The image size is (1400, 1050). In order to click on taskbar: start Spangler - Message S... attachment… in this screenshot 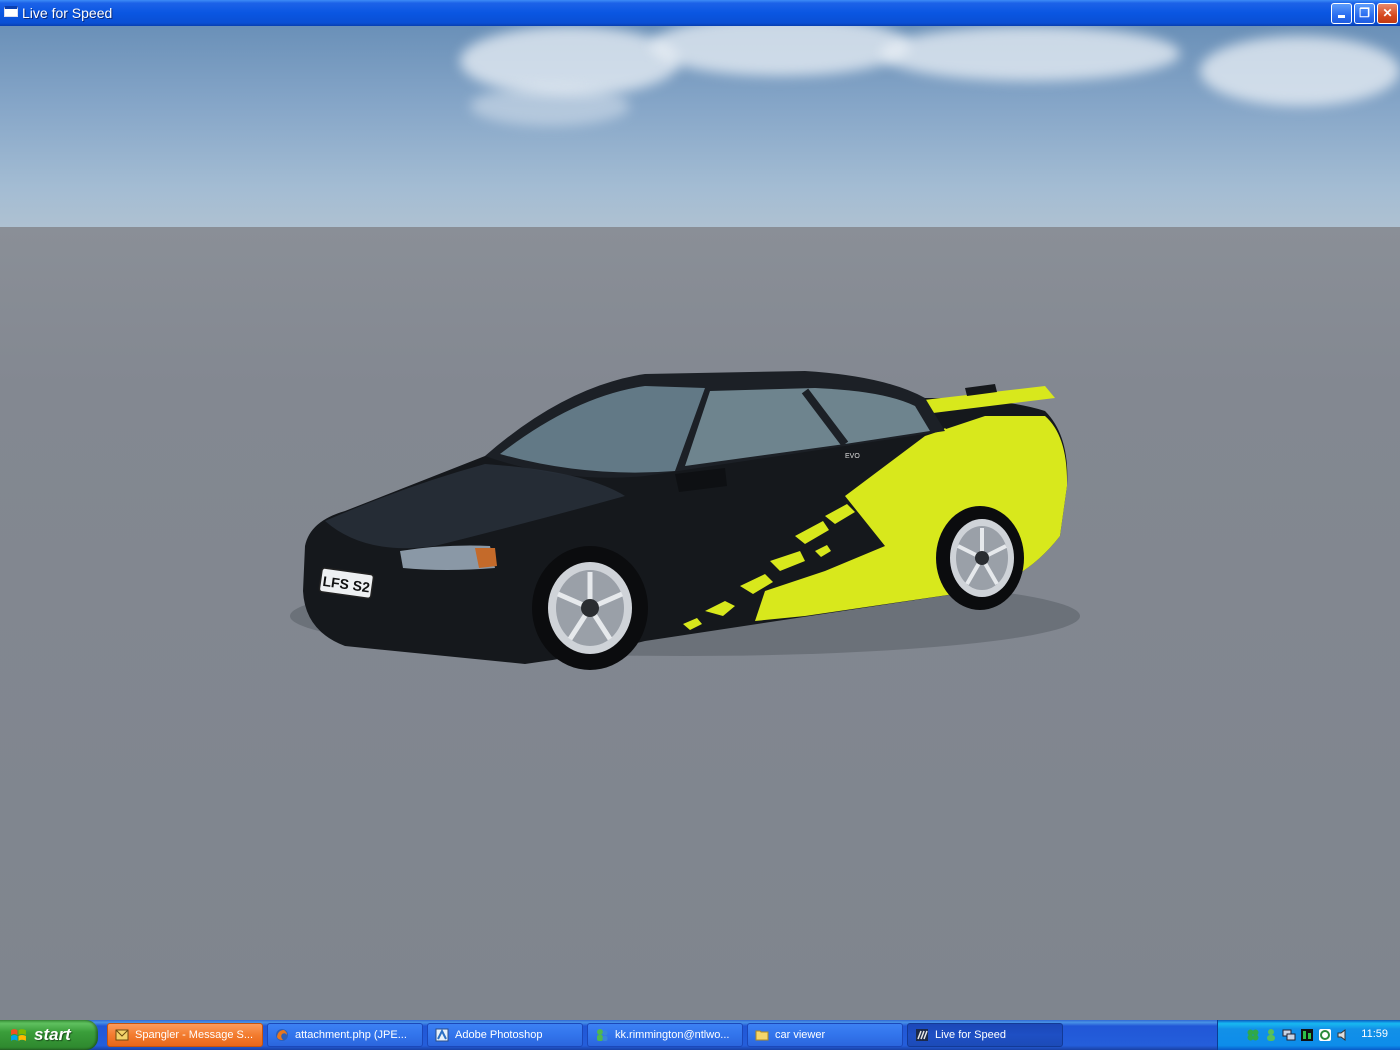, I will do `click(700, 1035)`.